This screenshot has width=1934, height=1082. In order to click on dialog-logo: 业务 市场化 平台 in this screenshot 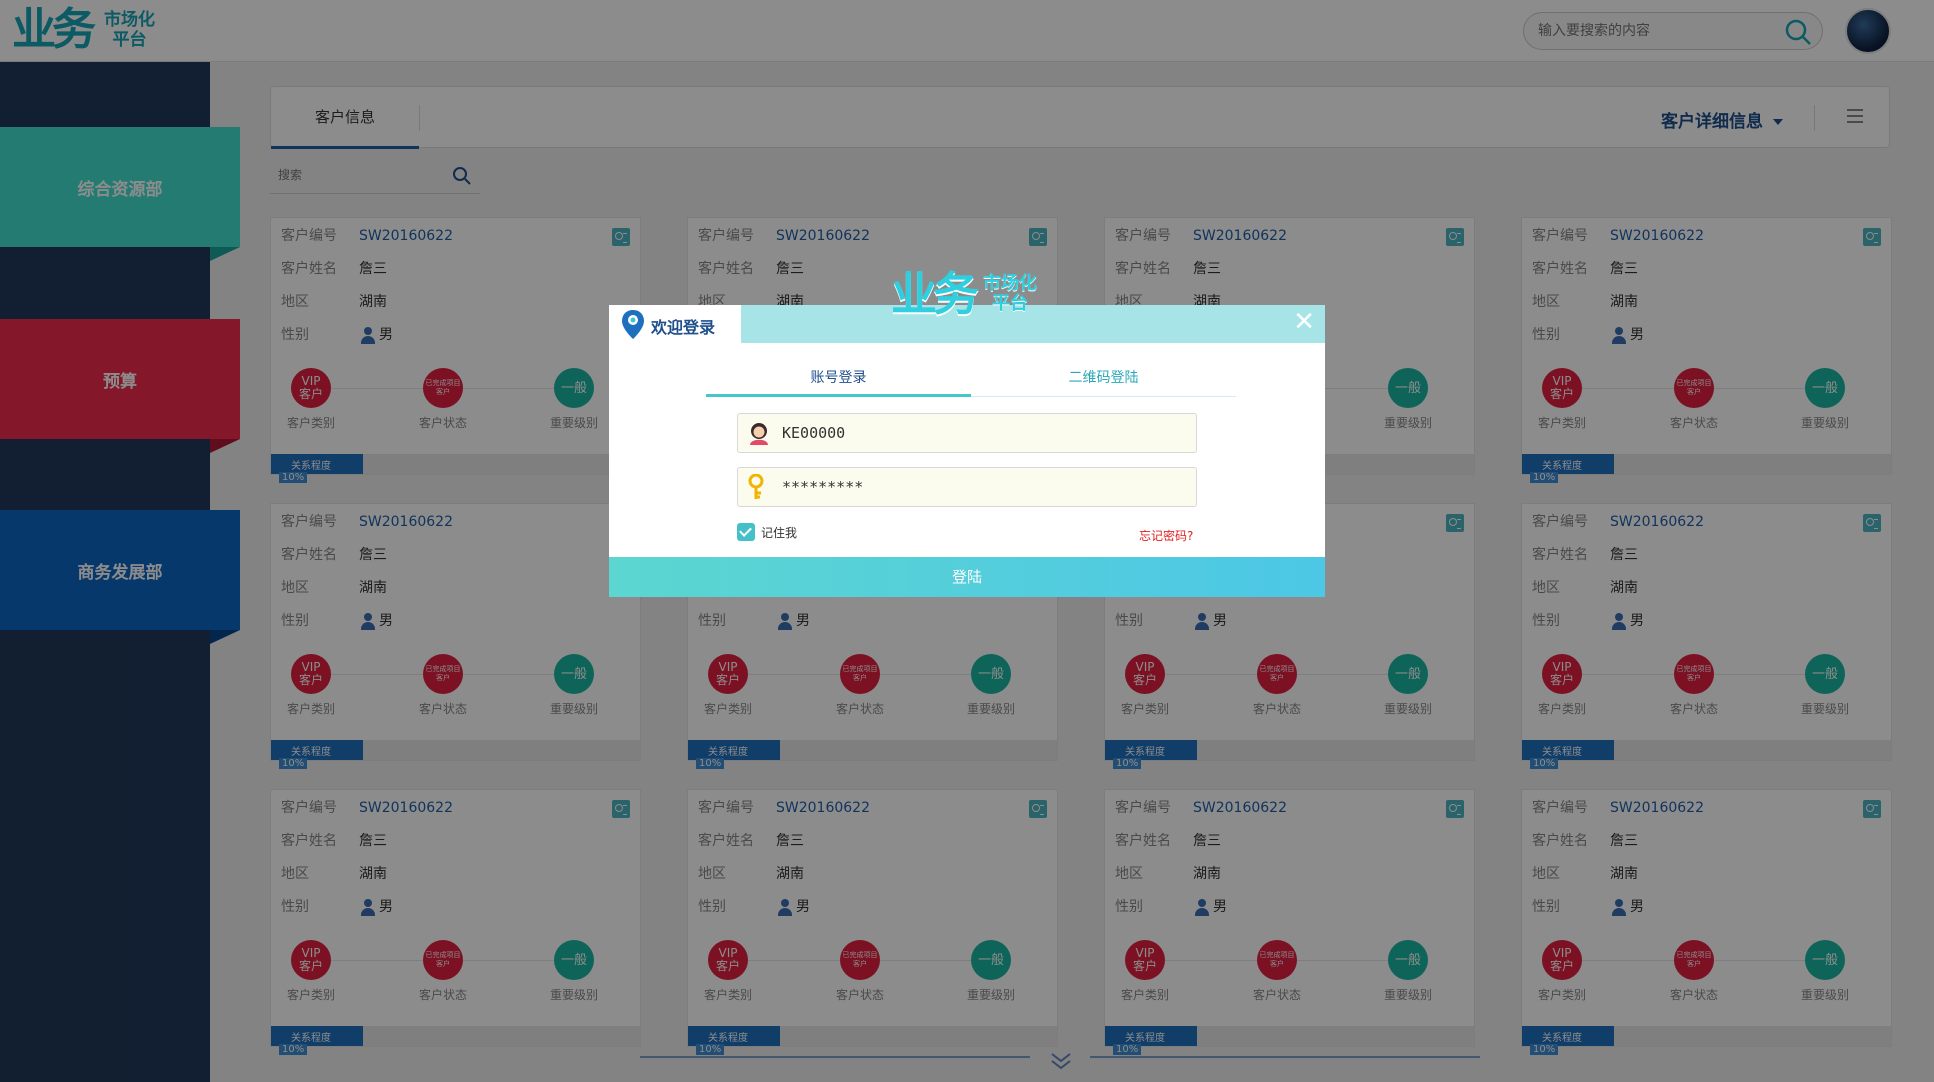, I will do `click(964, 294)`.